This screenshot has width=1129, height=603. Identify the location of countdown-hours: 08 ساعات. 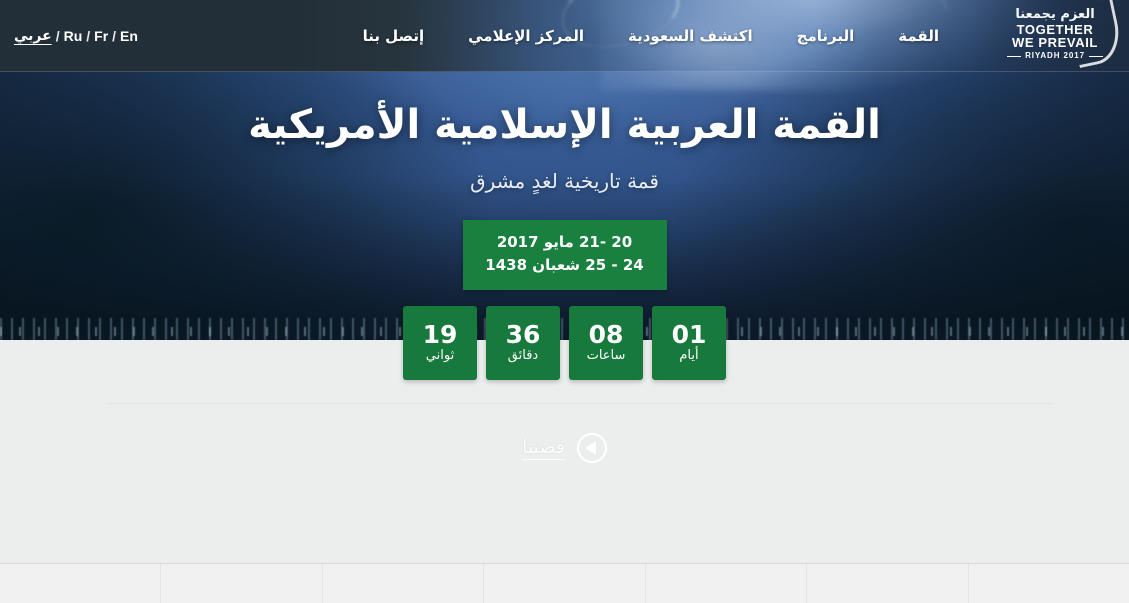
(606, 343).